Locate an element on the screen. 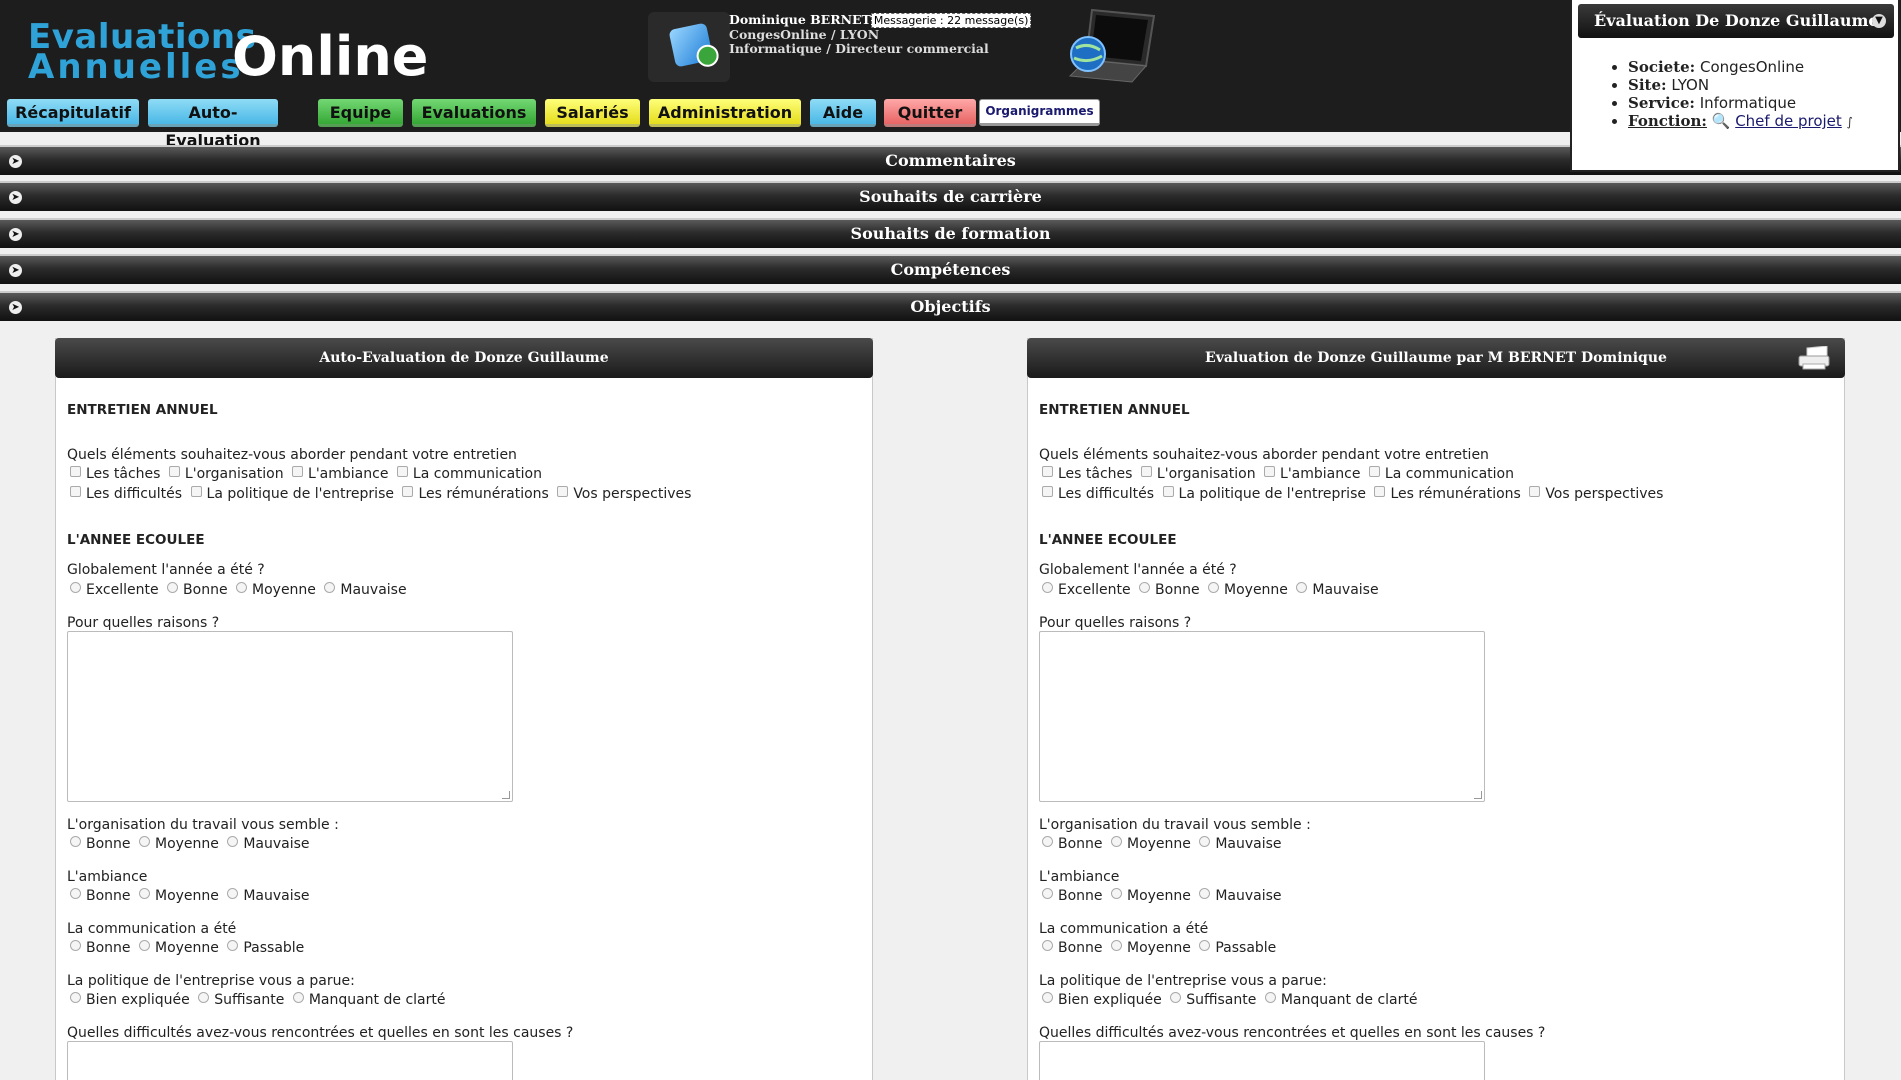 Image resolution: width=1901 pixels, height=1080 pixels. section-souhaits-formation: ➤ Souhaits de formation is located at coordinates (950, 233).